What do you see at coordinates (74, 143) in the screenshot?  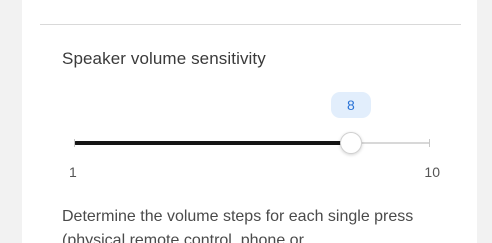 I see `slider-min-tick` at bounding box center [74, 143].